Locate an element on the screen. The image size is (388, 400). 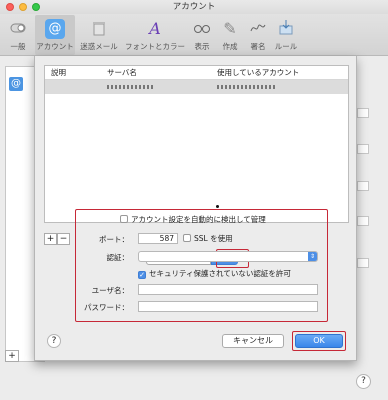
toolbar-accounts-label: アカウント is located at coordinates (55, 46).